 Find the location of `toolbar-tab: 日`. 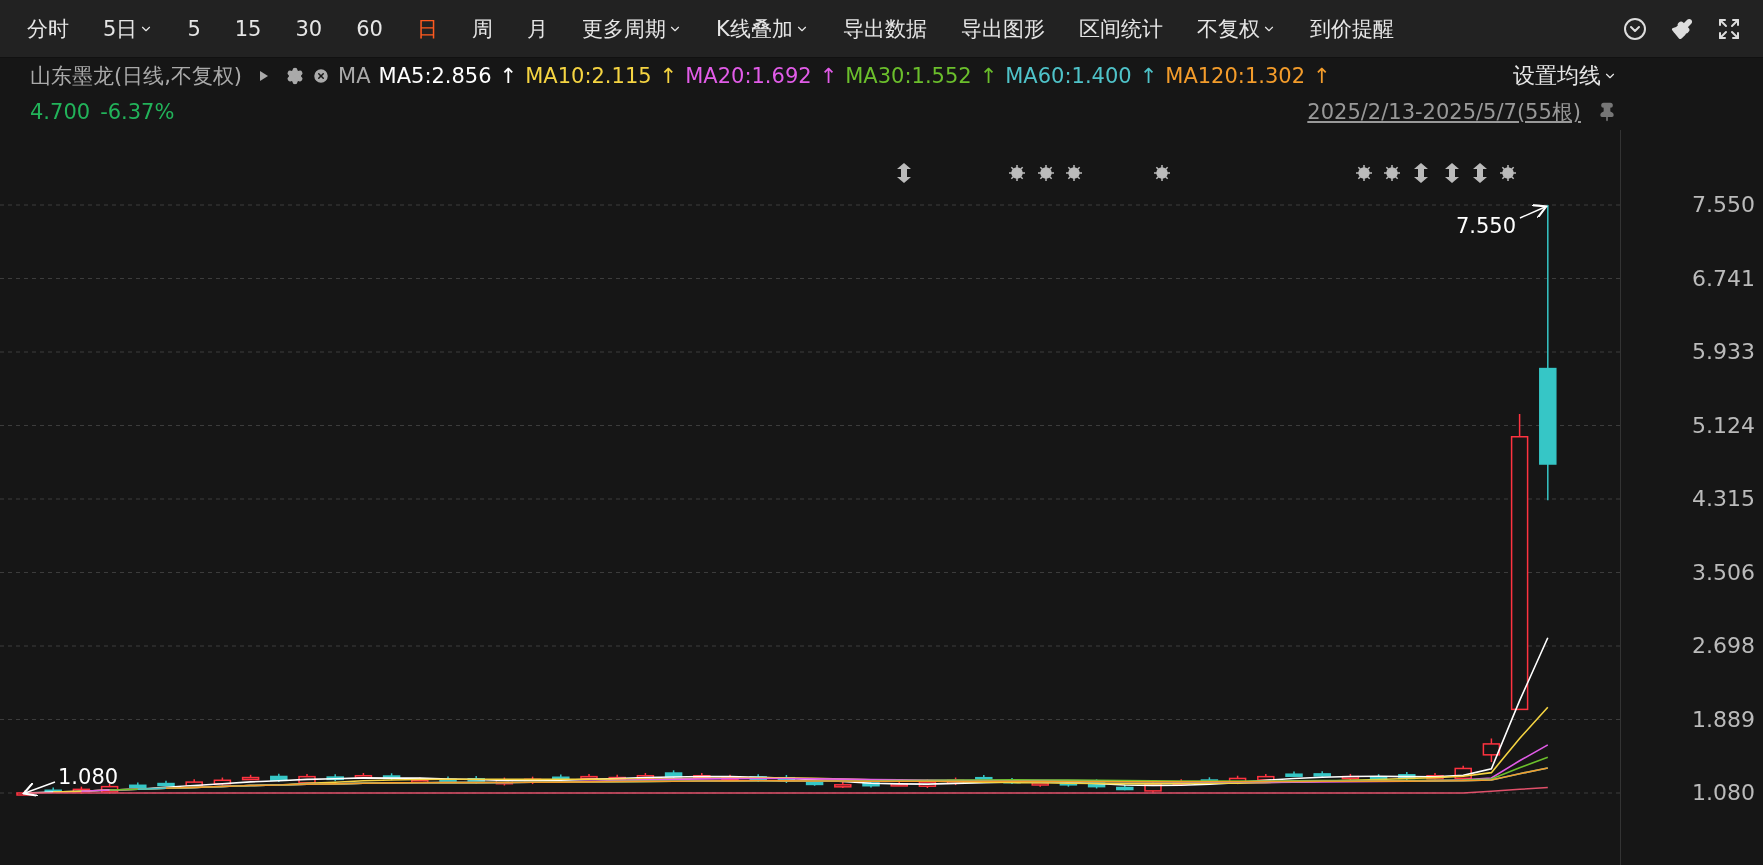

toolbar-tab: 日 is located at coordinates (427, 28).